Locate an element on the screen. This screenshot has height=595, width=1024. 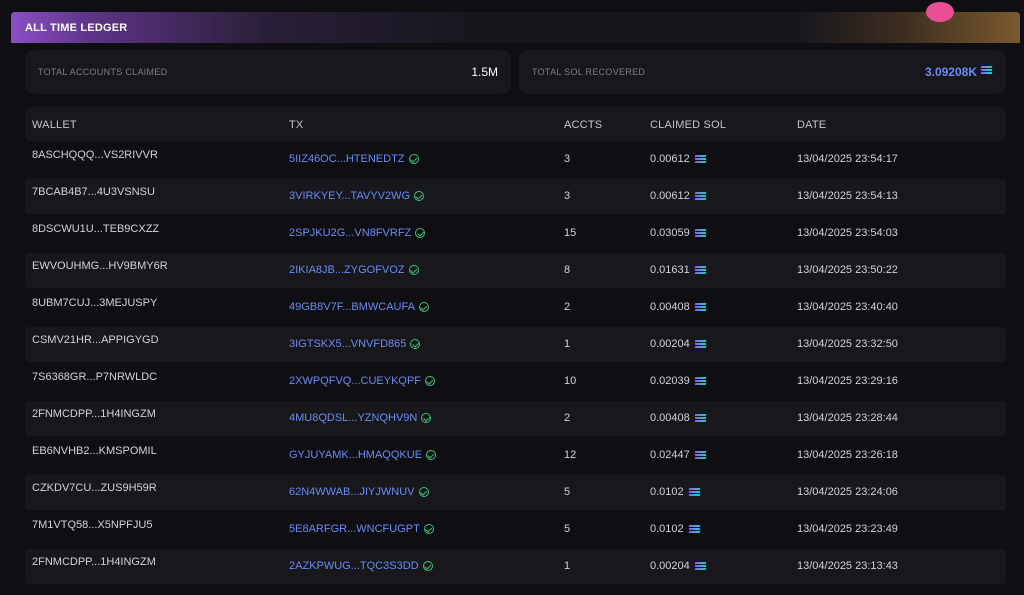
claimed-sol-value: 0.02039 is located at coordinates (670, 381).